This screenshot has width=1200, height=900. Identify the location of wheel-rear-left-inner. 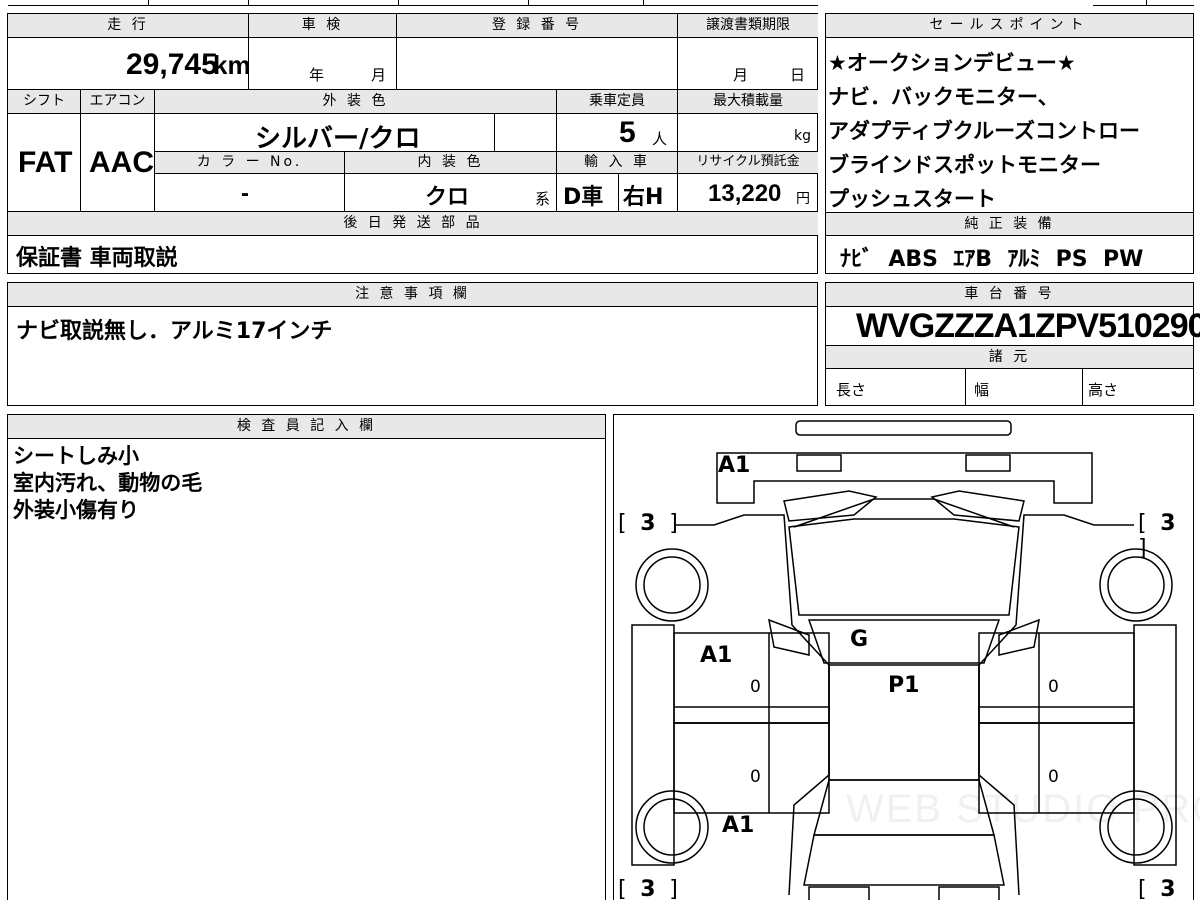
(672, 827).